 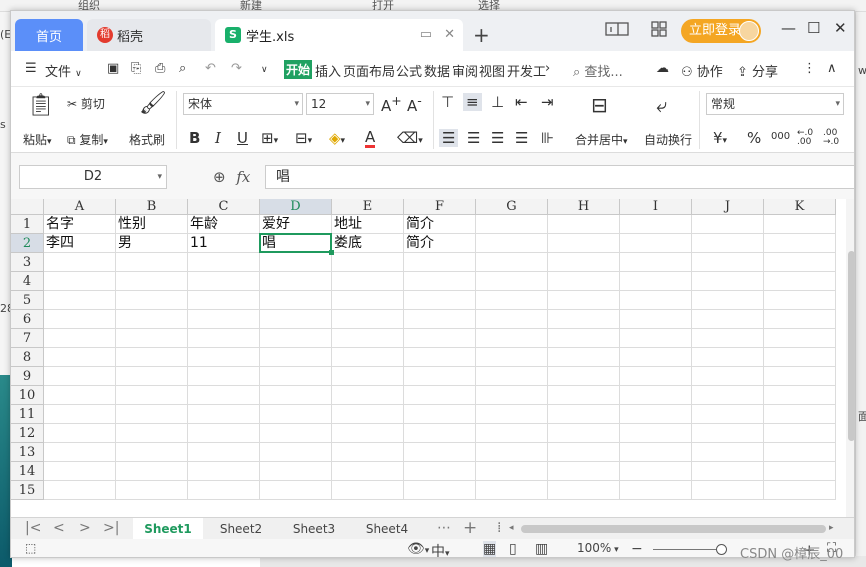 I want to click on page-view-icon: ▯, so click(x=513, y=549).